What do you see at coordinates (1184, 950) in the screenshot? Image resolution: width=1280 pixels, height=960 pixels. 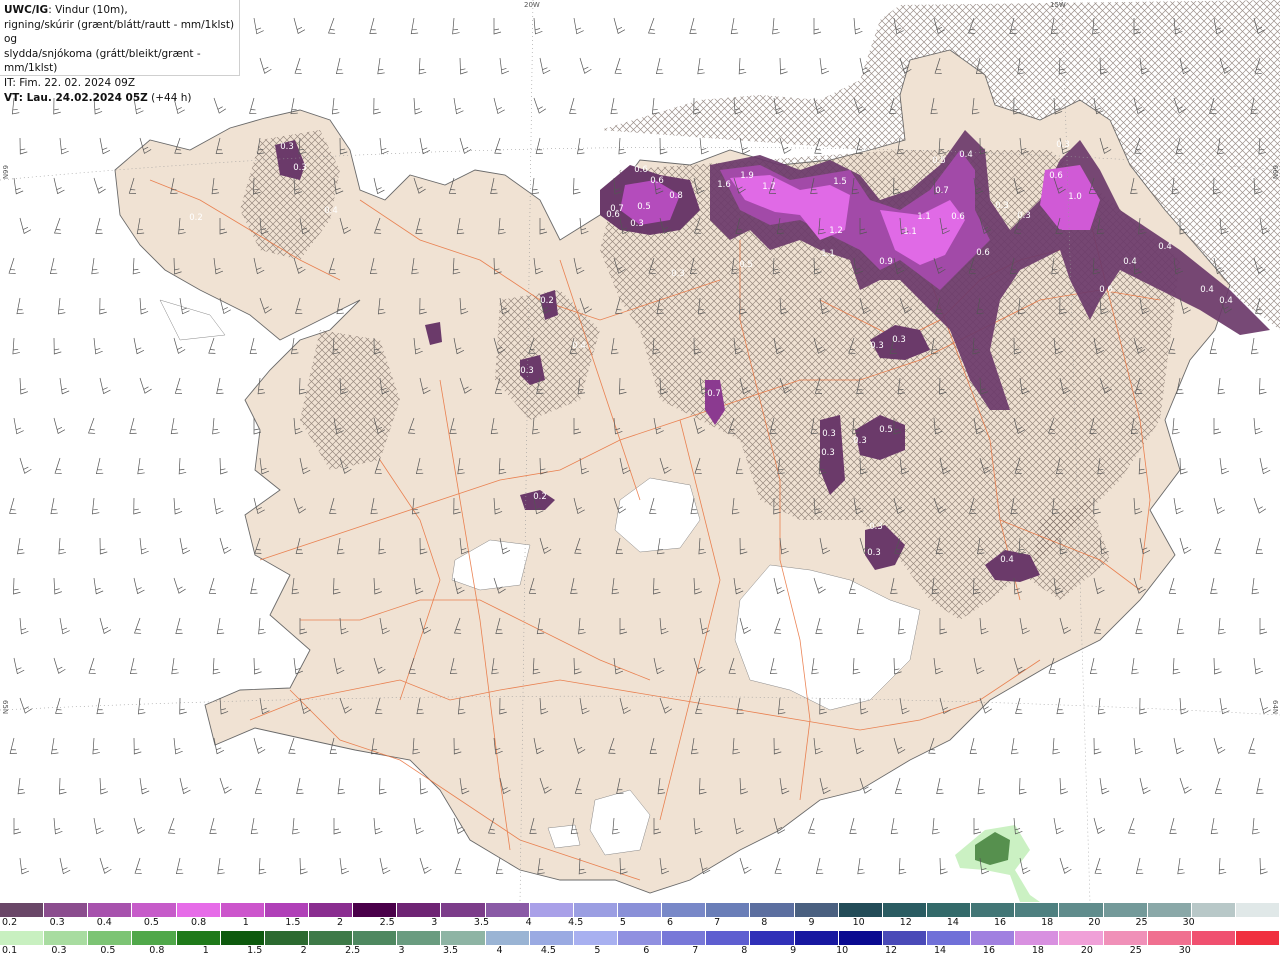 I see `legend-tick-label: 30` at bounding box center [1184, 950].